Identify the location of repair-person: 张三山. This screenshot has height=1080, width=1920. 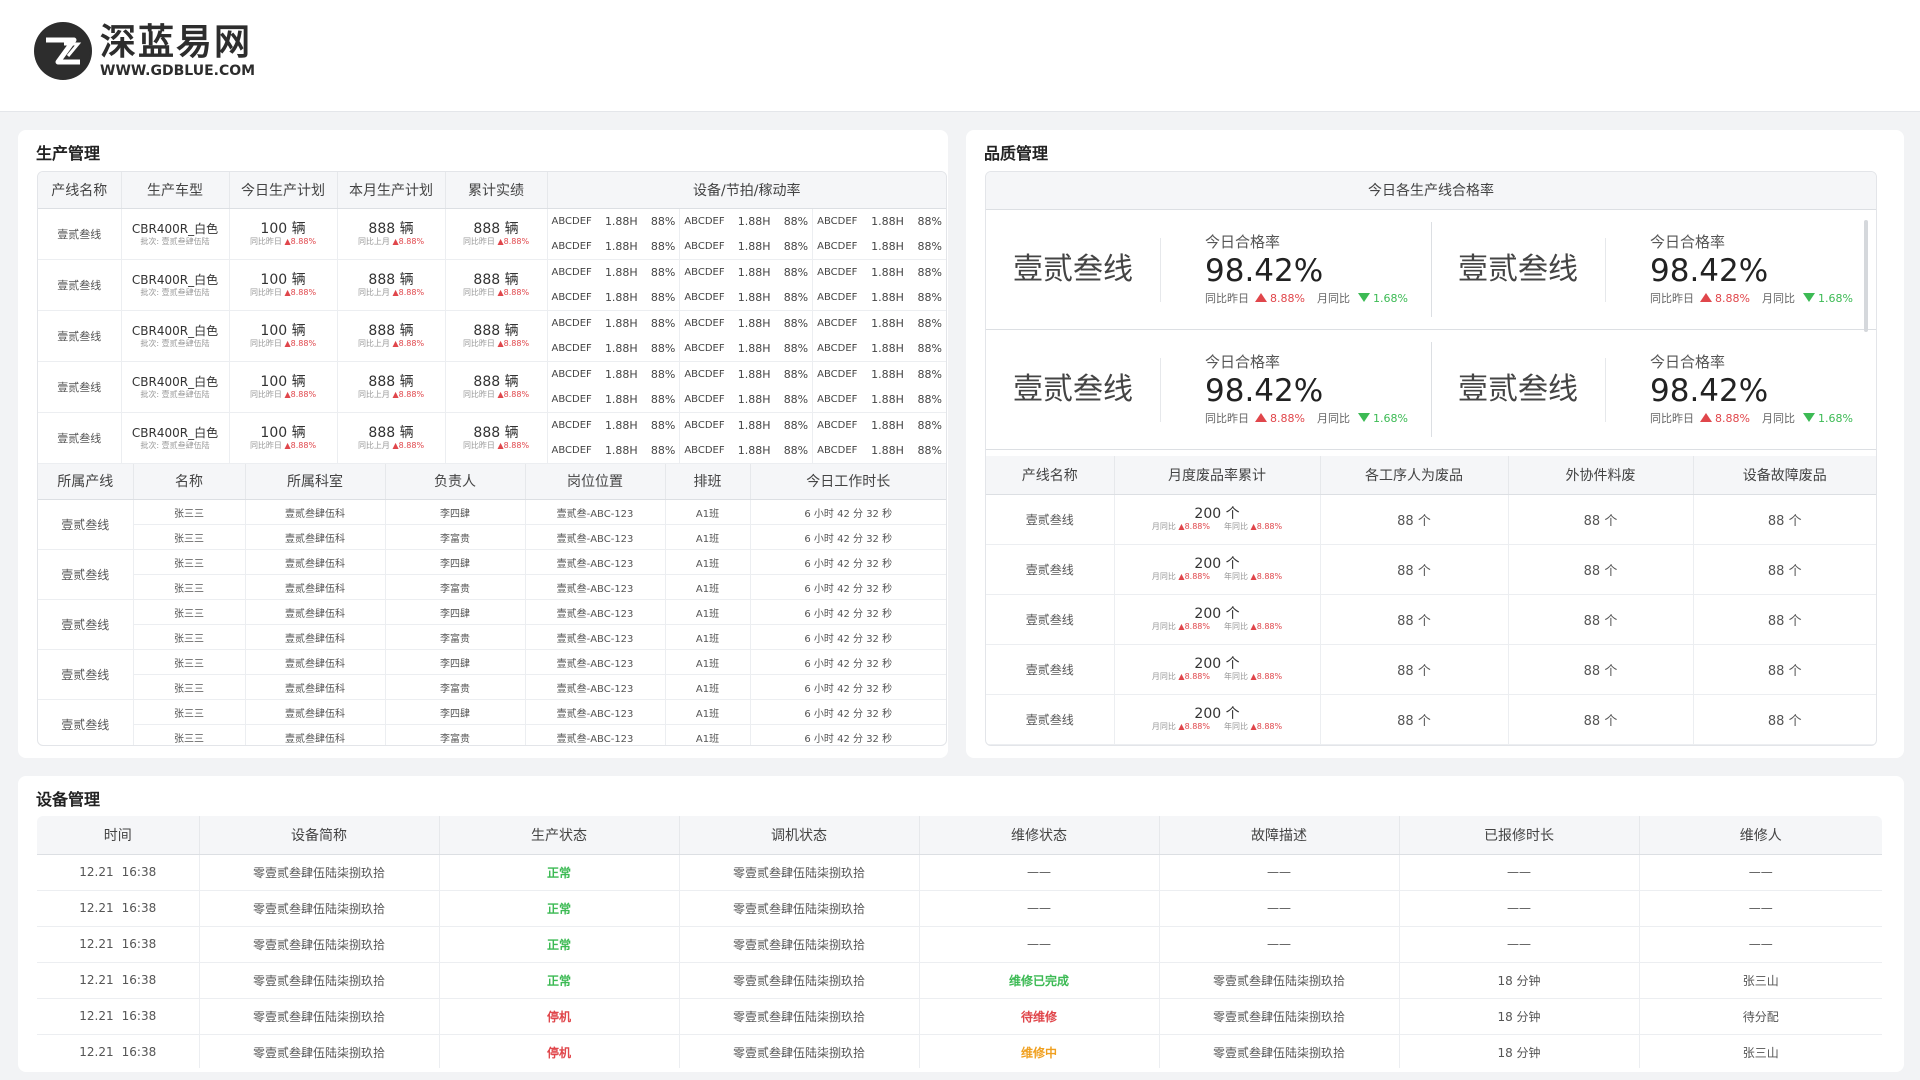
(1760, 1051).